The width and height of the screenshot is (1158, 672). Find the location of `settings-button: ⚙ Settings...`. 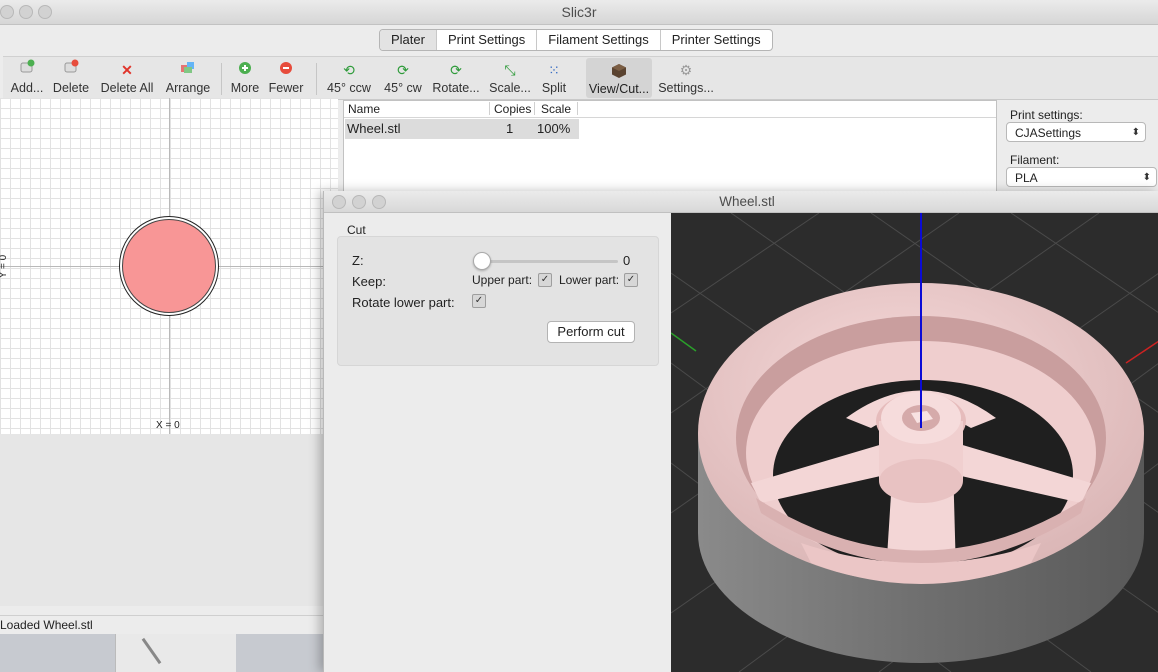

settings-button: ⚙ Settings... is located at coordinates (686, 78).